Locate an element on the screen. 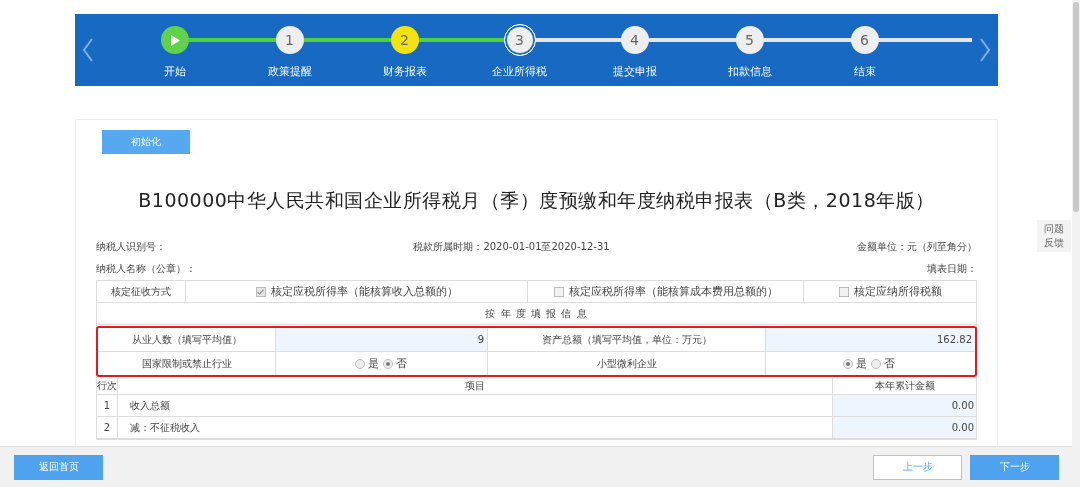 This screenshot has width=1080, height=487. step-label: 结束 is located at coordinates (864, 71).